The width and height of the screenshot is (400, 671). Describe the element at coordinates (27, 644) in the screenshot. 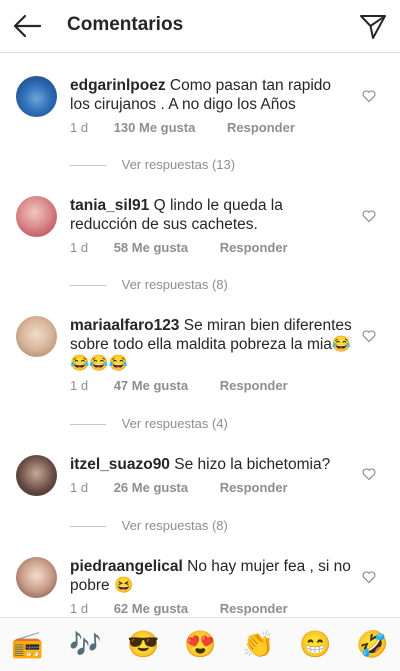

I see `radio-emoji: 📻` at that location.